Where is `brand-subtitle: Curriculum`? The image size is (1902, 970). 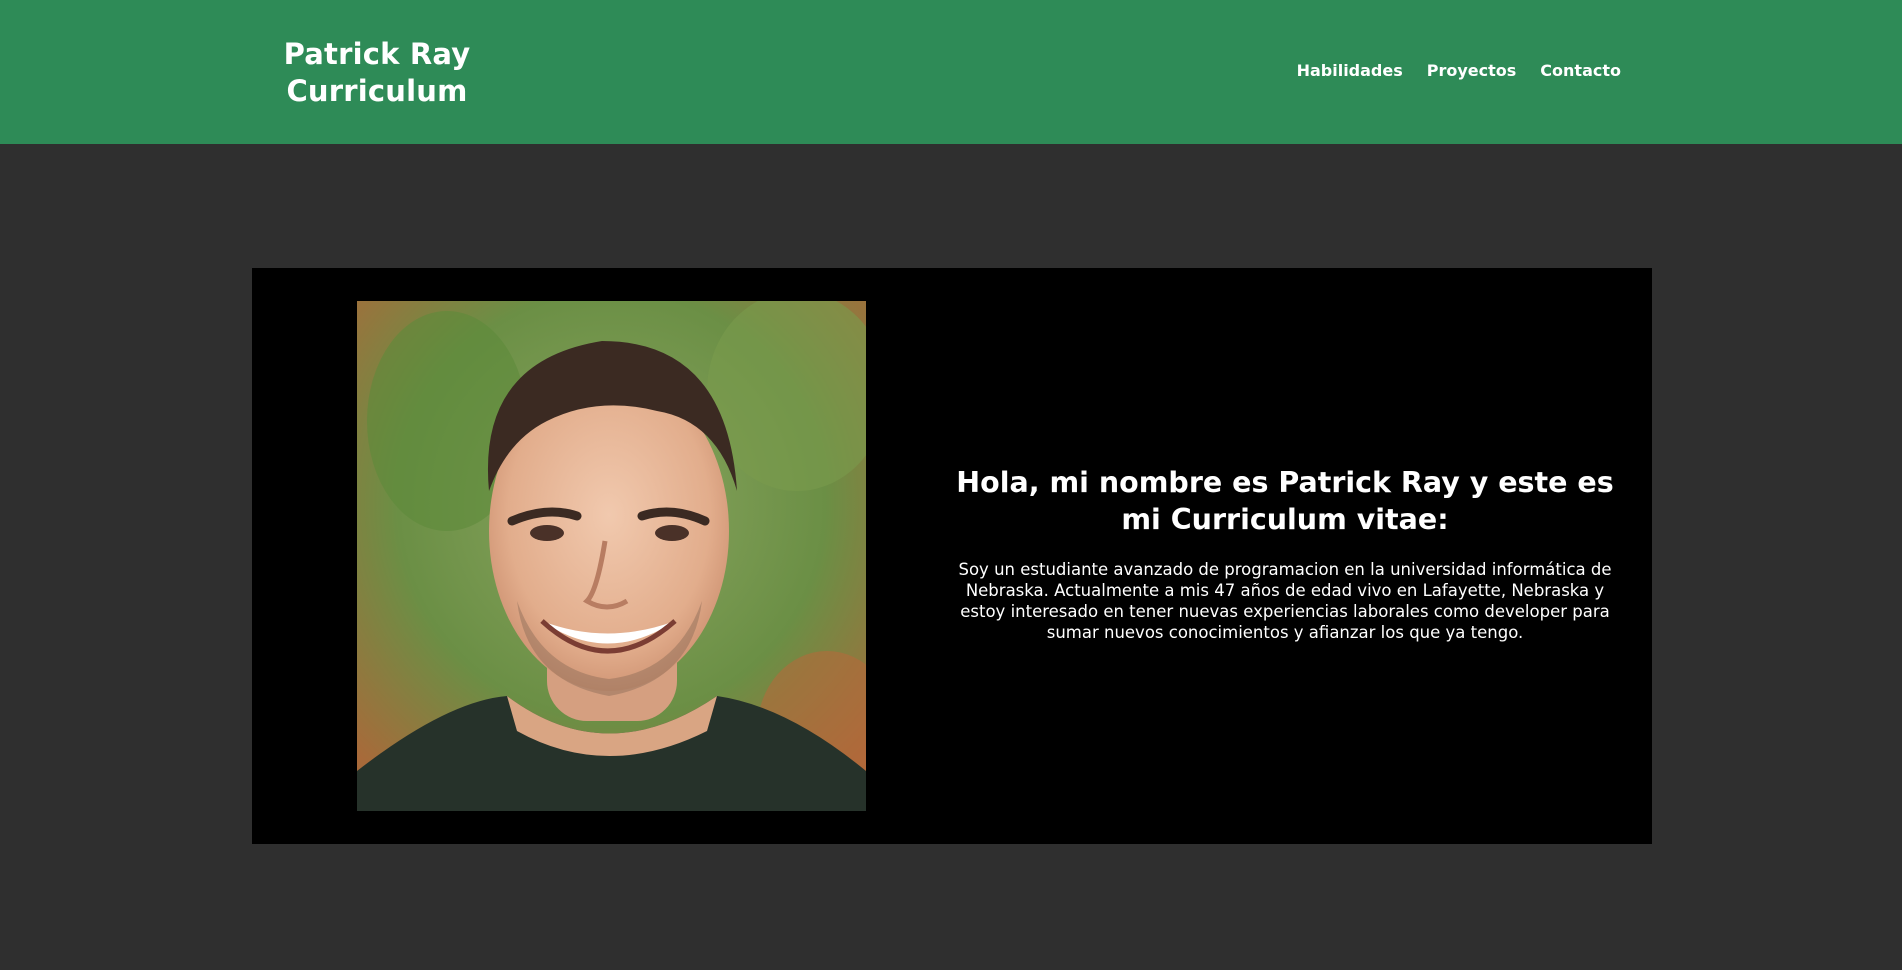 brand-subtitle: Curriculum is located at coordinates (377, 91).